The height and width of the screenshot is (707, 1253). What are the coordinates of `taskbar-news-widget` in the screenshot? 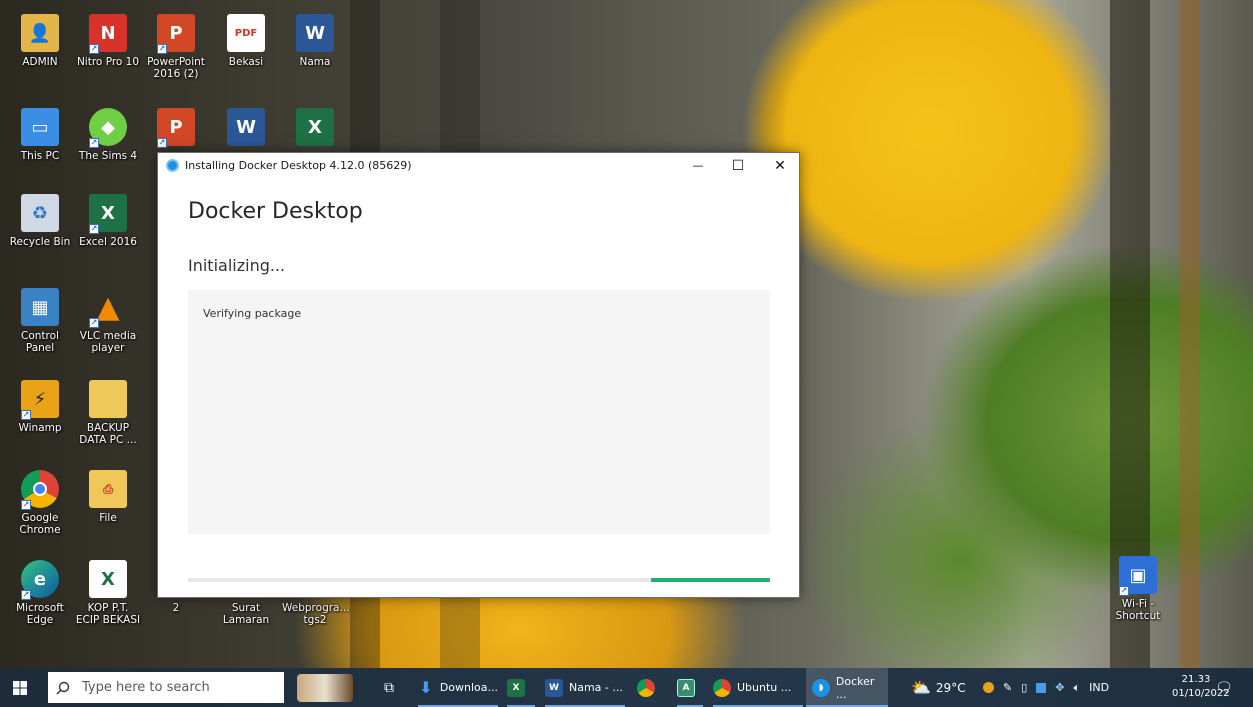 It's located at (327, 687).